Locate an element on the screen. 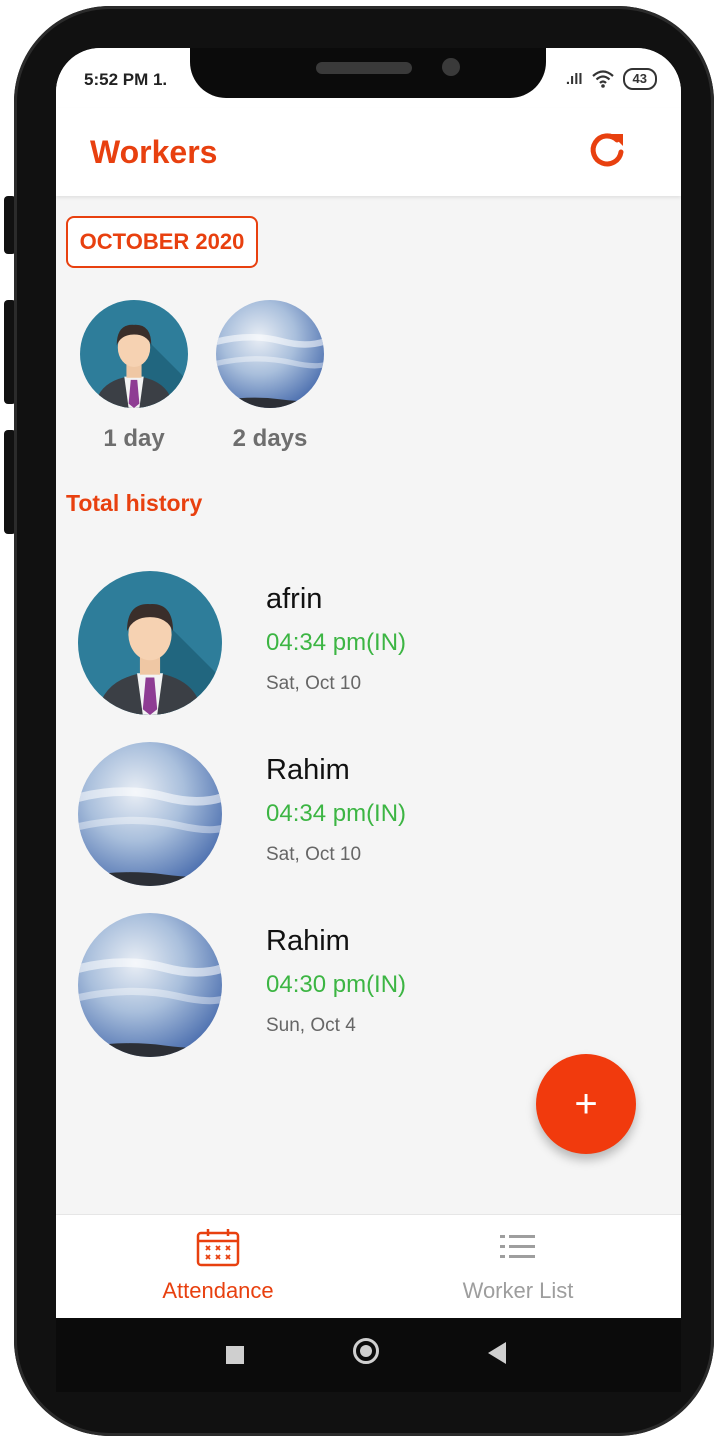 The image size is (716, 1440). history-row: afrin 04:34 pm(IN) Sat, Oct 10 is located at coordinates (358, 644).